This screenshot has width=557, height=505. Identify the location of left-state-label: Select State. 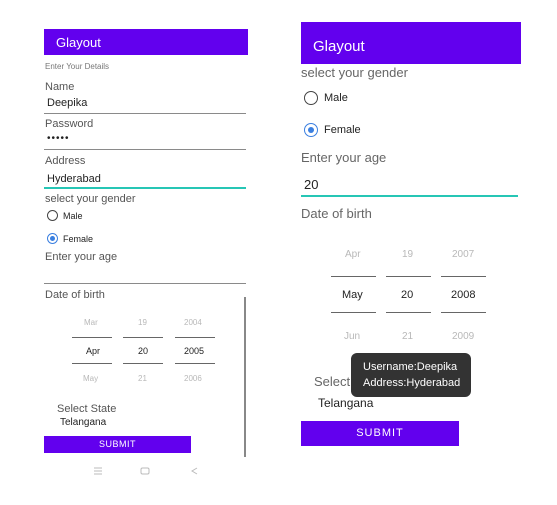
(87, 409).